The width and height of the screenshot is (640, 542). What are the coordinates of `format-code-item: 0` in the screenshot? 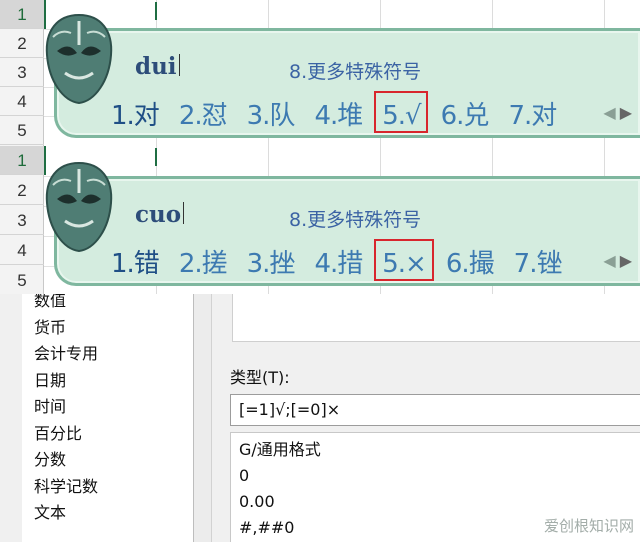 It's located at (435, 476).